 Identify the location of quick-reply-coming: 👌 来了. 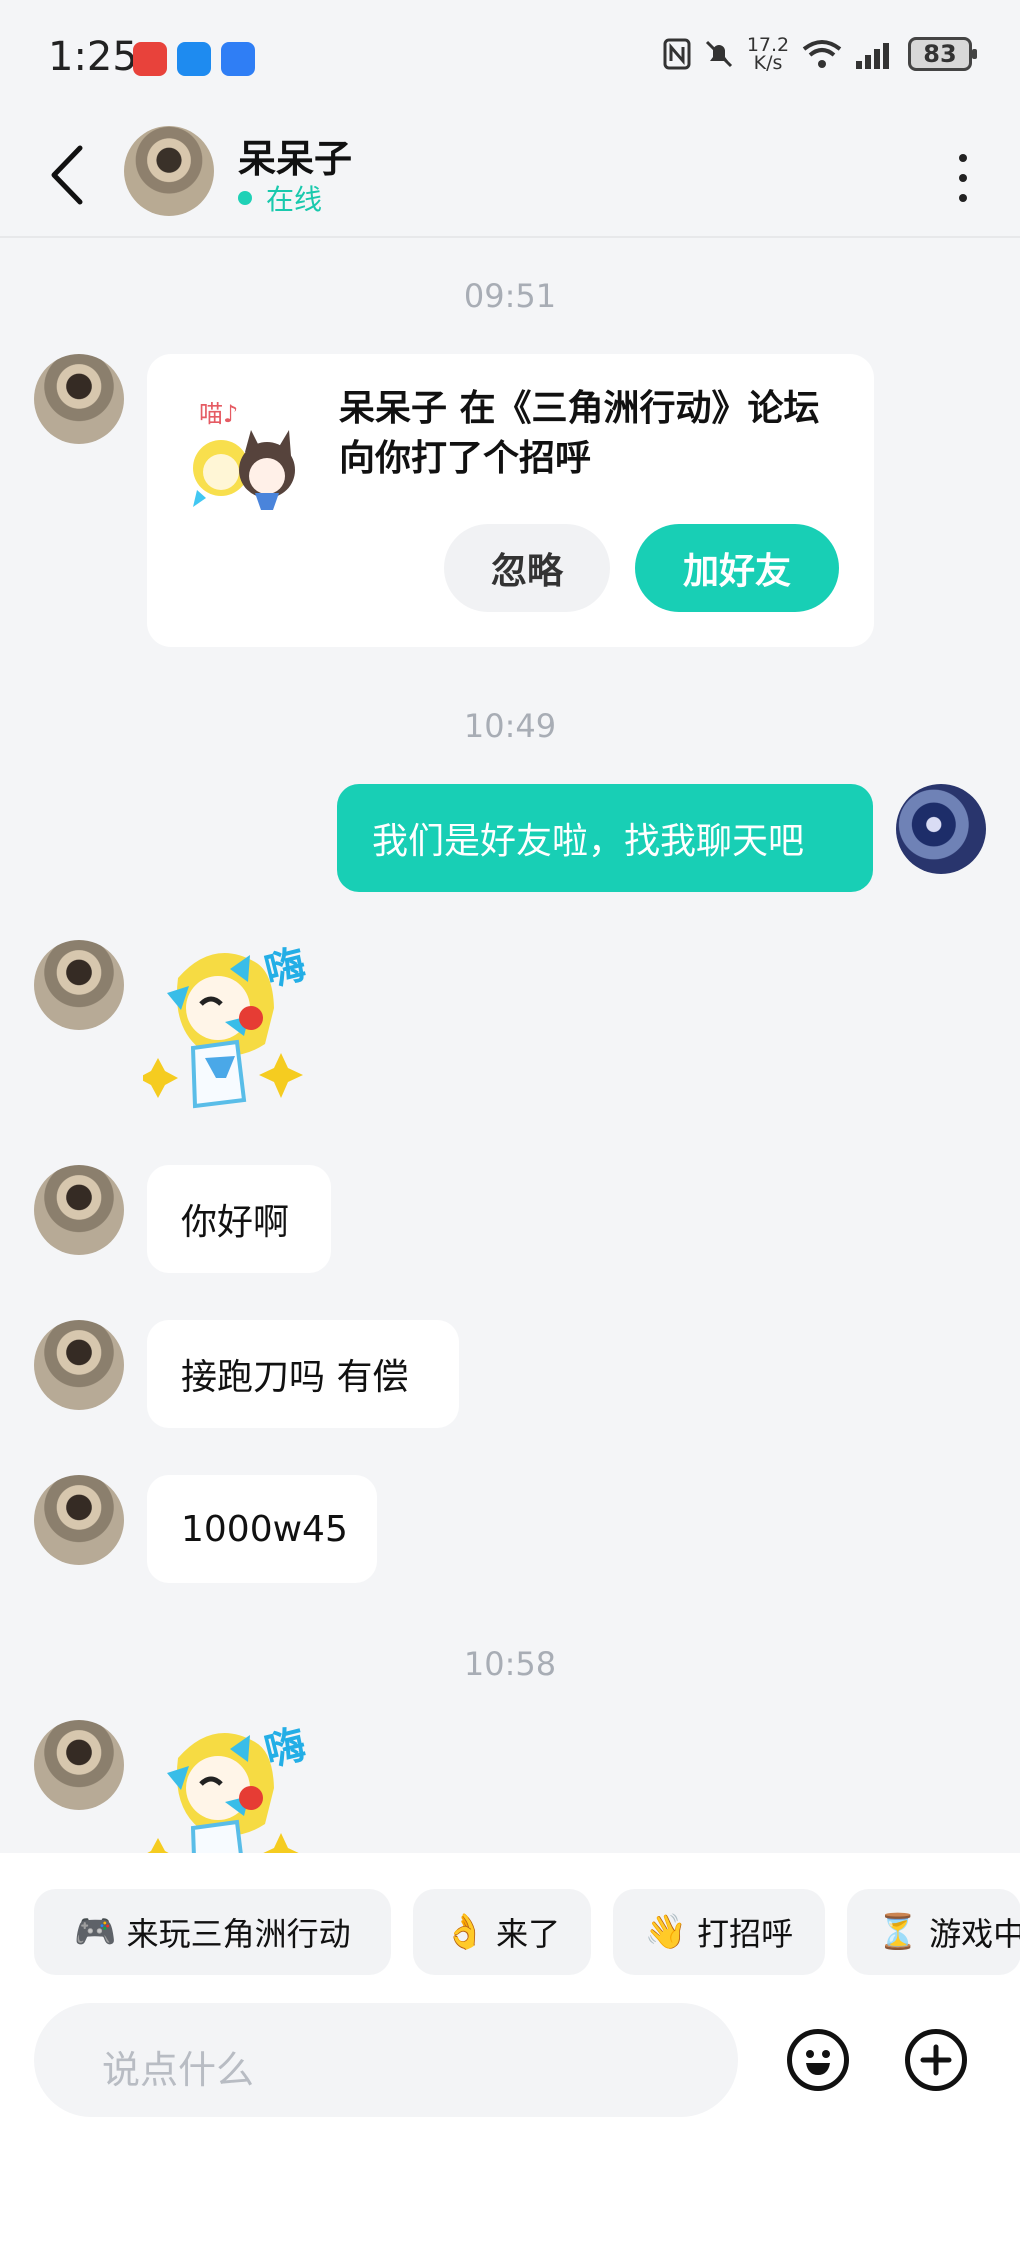
(502, 1932).